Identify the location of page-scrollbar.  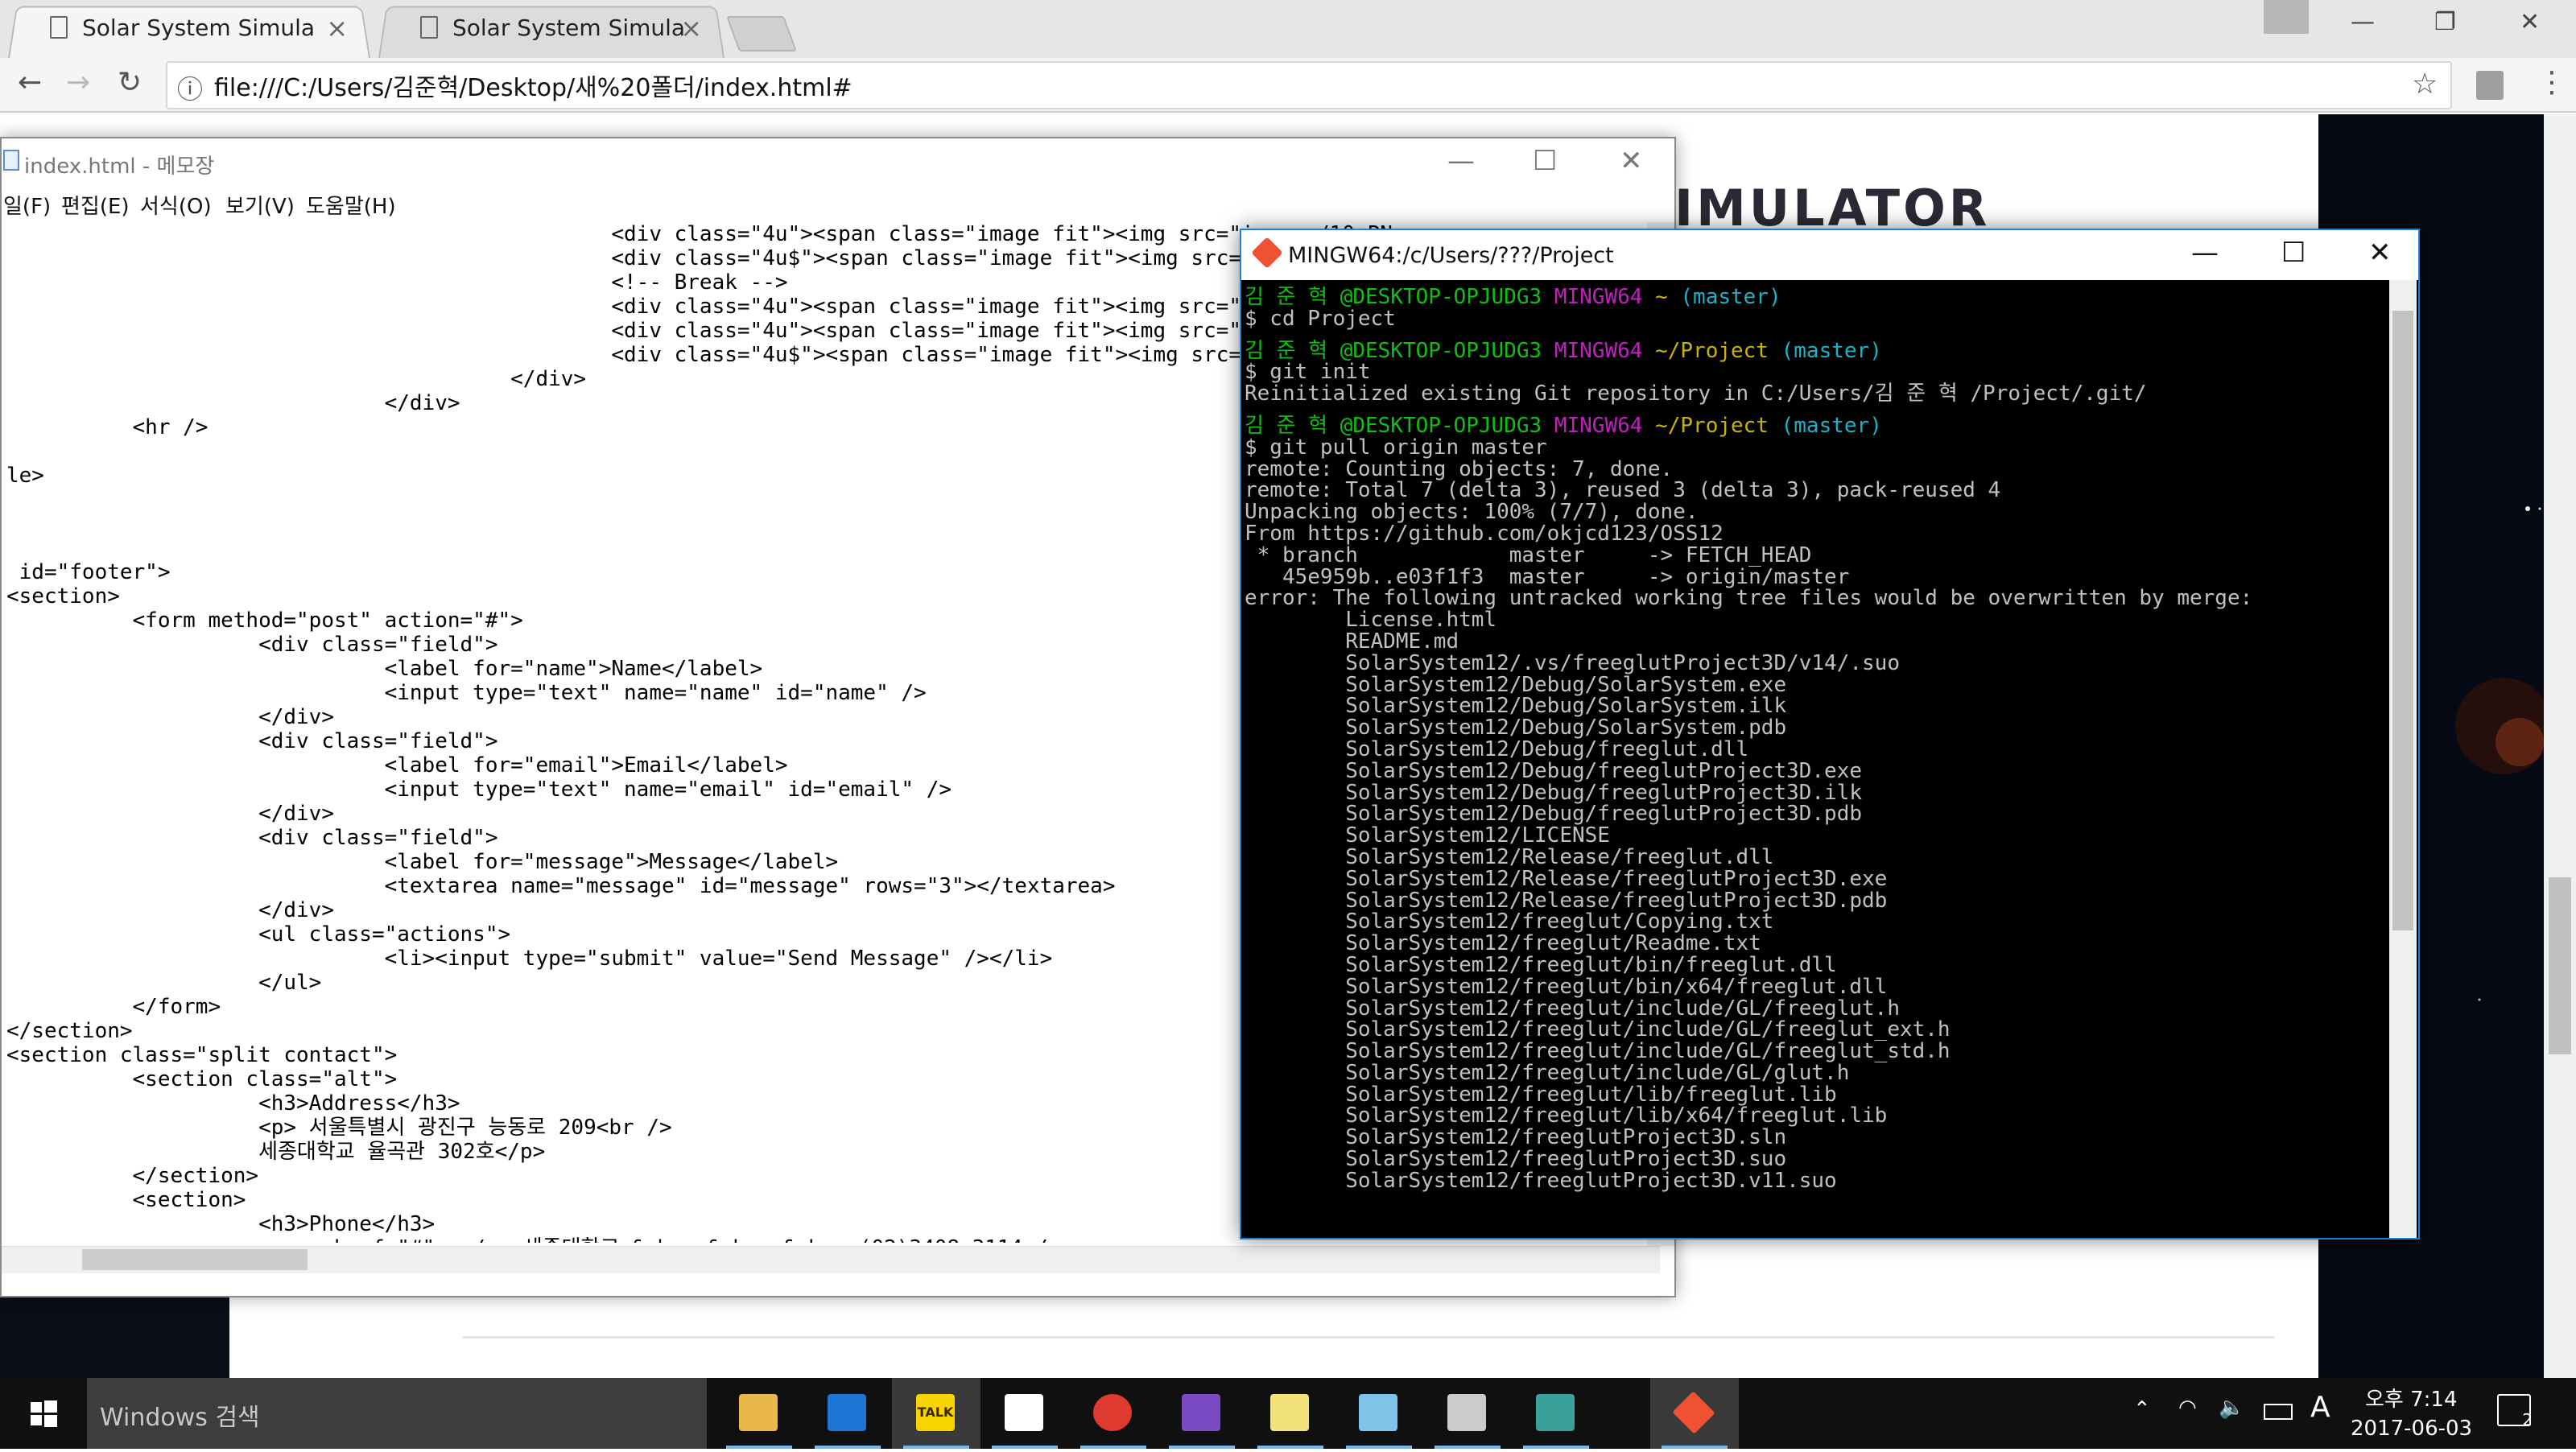
(2560, 746).